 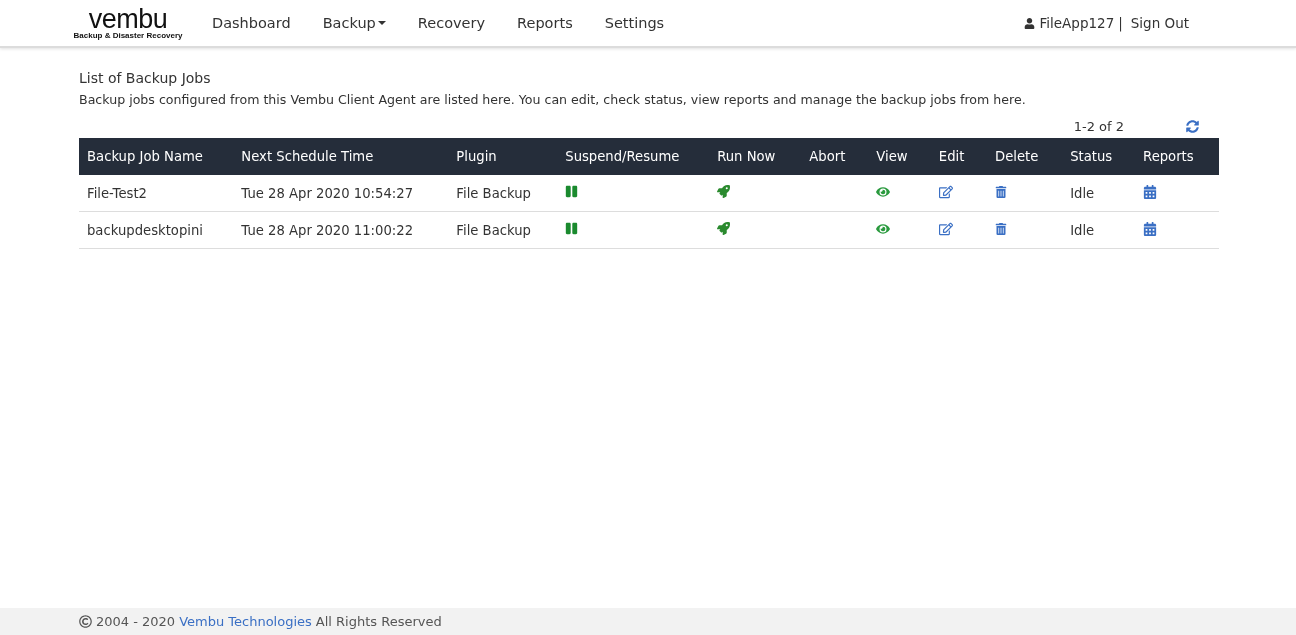 What do you see at coordinates (1159, 23) in the screenshot?
I see `sign-out-link: Sign Out` at bounding box center [1159, 23].